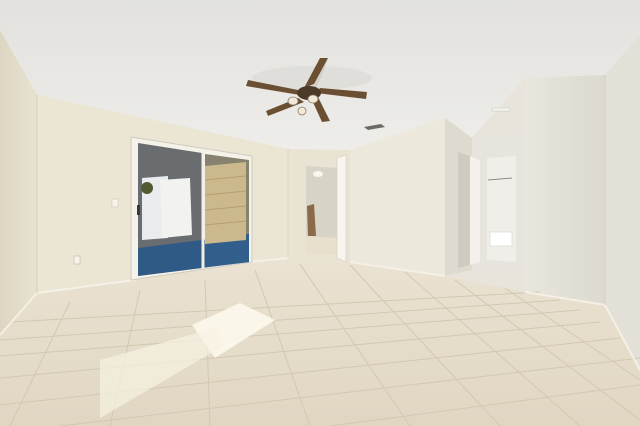  I want to click on wall-outlet, so click(77, 260).